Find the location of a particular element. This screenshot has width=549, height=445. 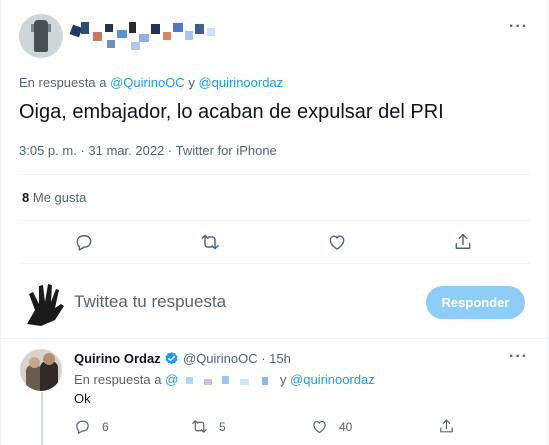

verified-badge-icon is located at coordinates (171, 358).